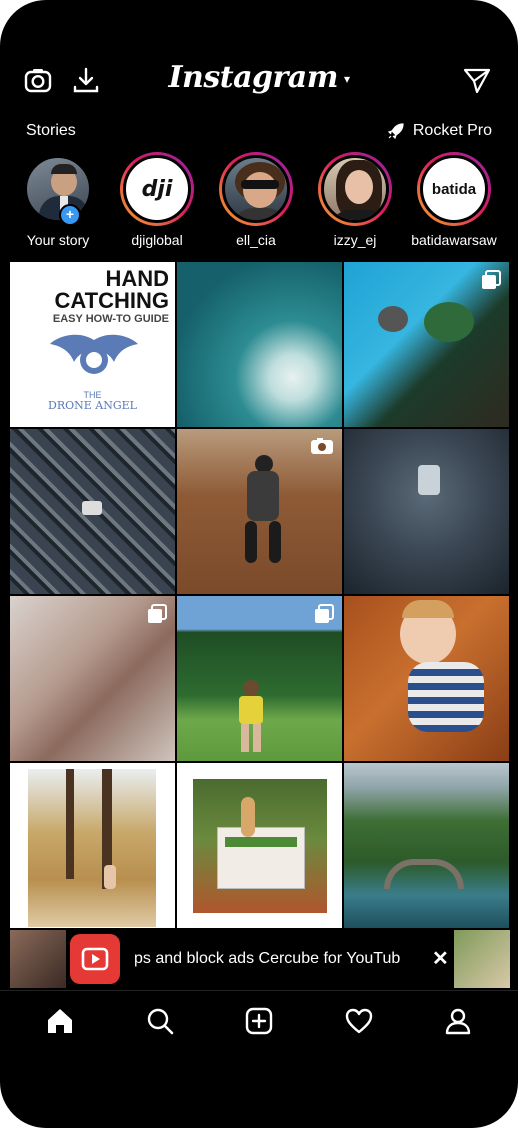 Image resolution: width=518 pixels, height=1128 pixels. Describe the element at coordinates (256, 240) in the screenshot. I see `story-label: ell_cia` at that location.